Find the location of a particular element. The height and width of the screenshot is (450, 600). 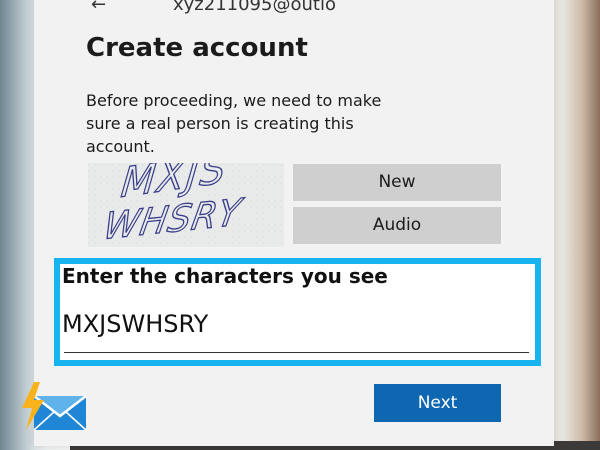

back-row: ← xyz211095@outlook.com is located at coordinates (197, 7).